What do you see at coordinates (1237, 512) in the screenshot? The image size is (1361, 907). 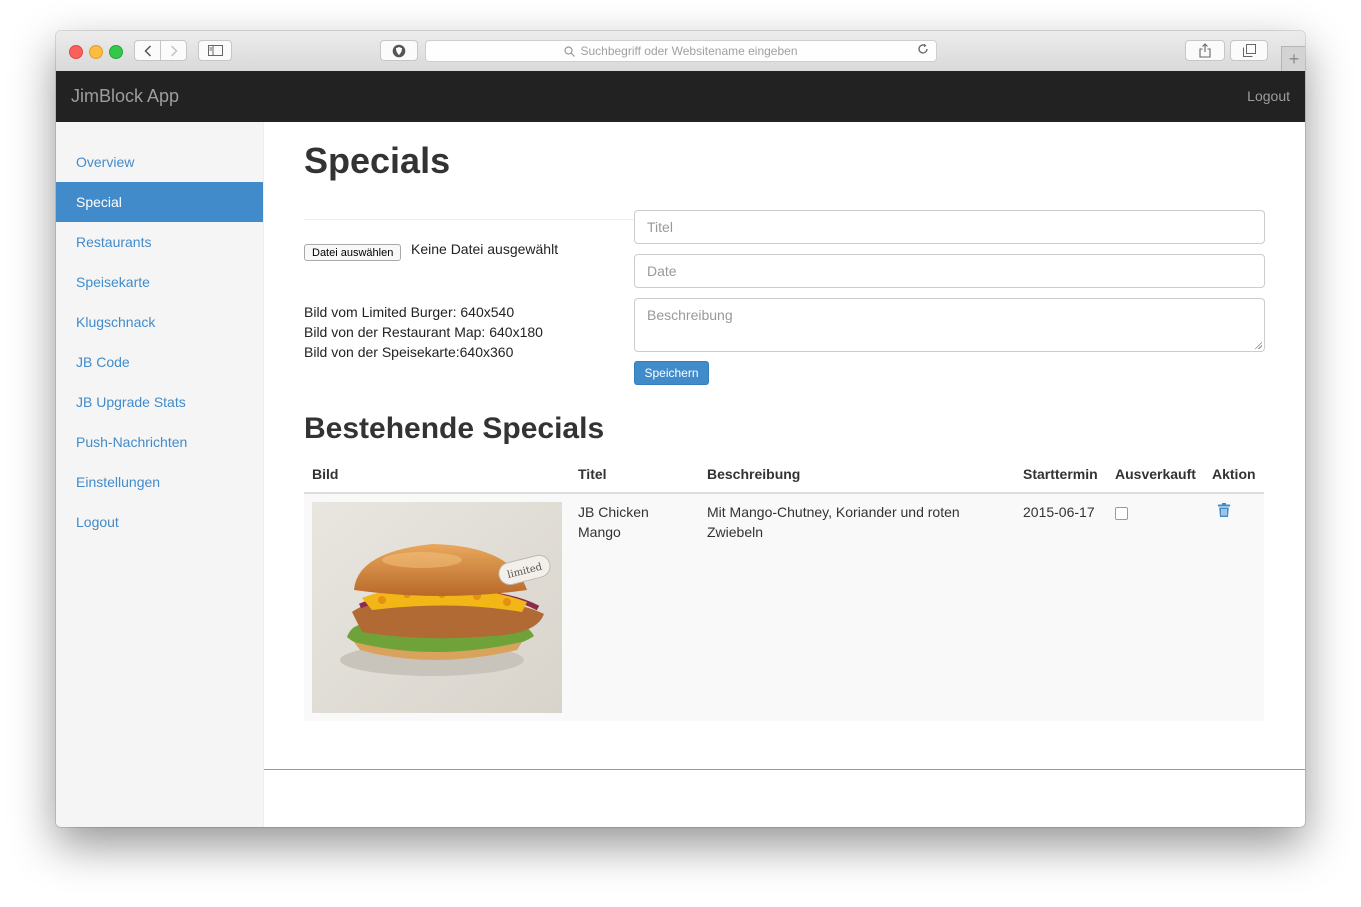 I see `trash-icon` at bounding box center [1237, 512].